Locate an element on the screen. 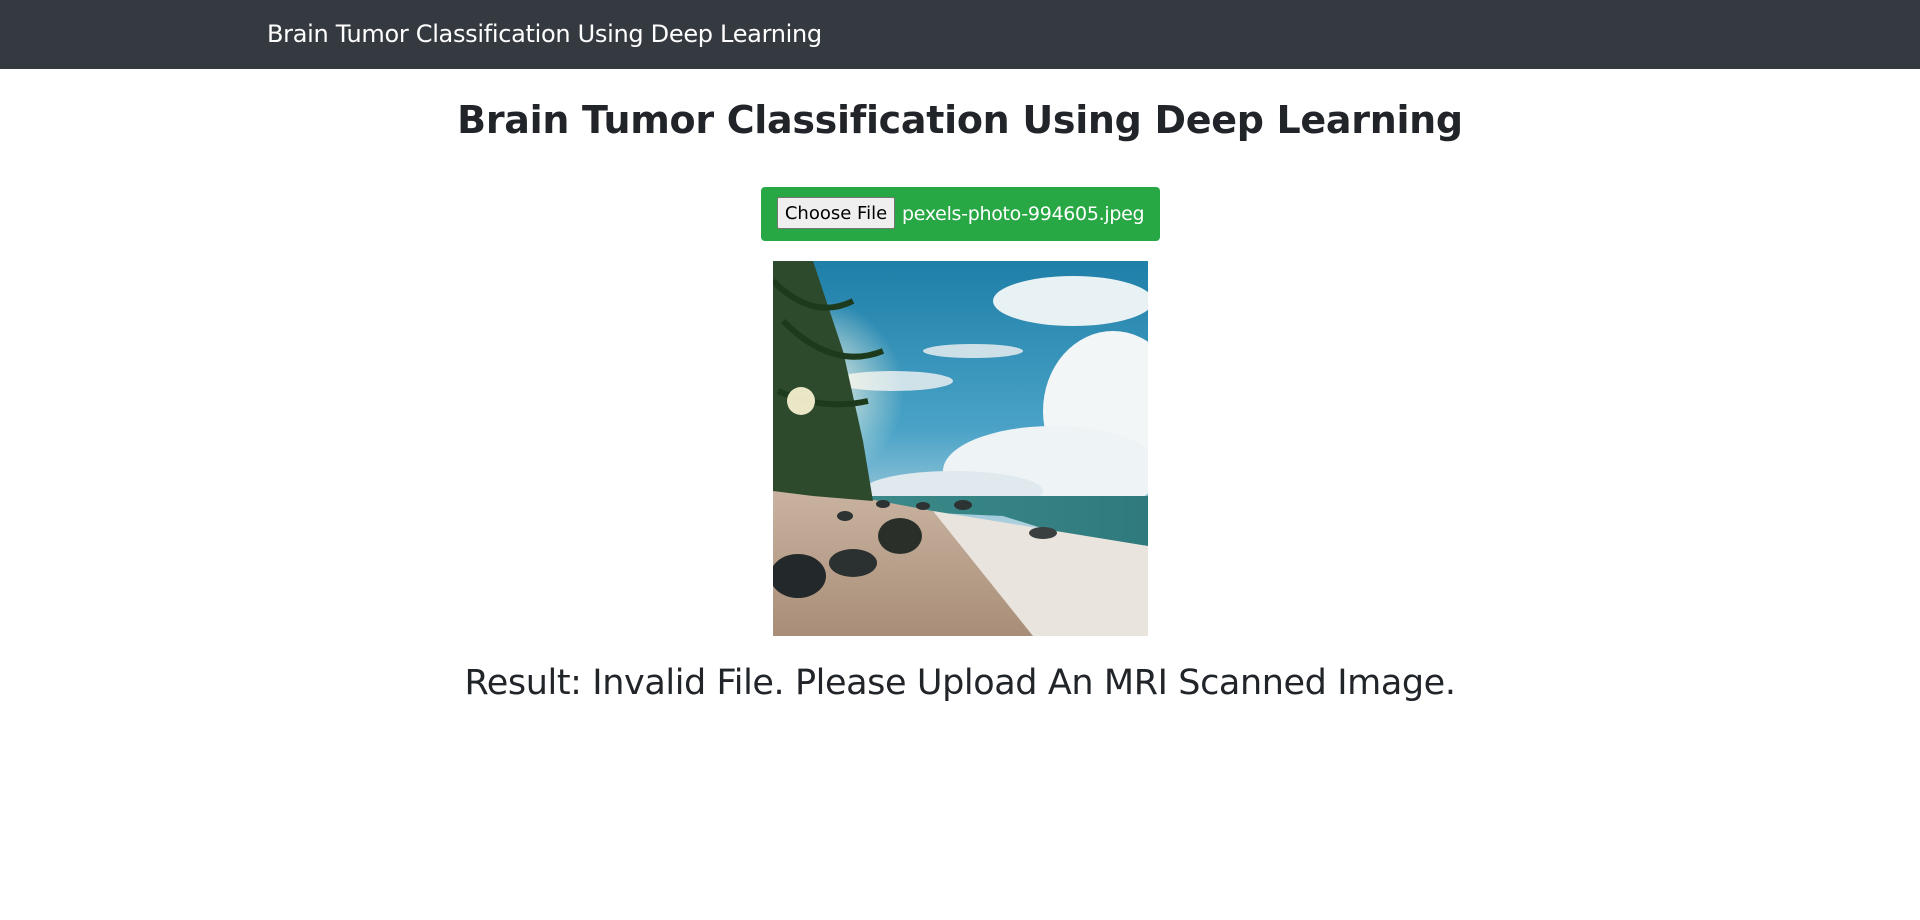 The image size is (1920, 920). choose-file-button: Choose File is located at coordinates (836, 213).